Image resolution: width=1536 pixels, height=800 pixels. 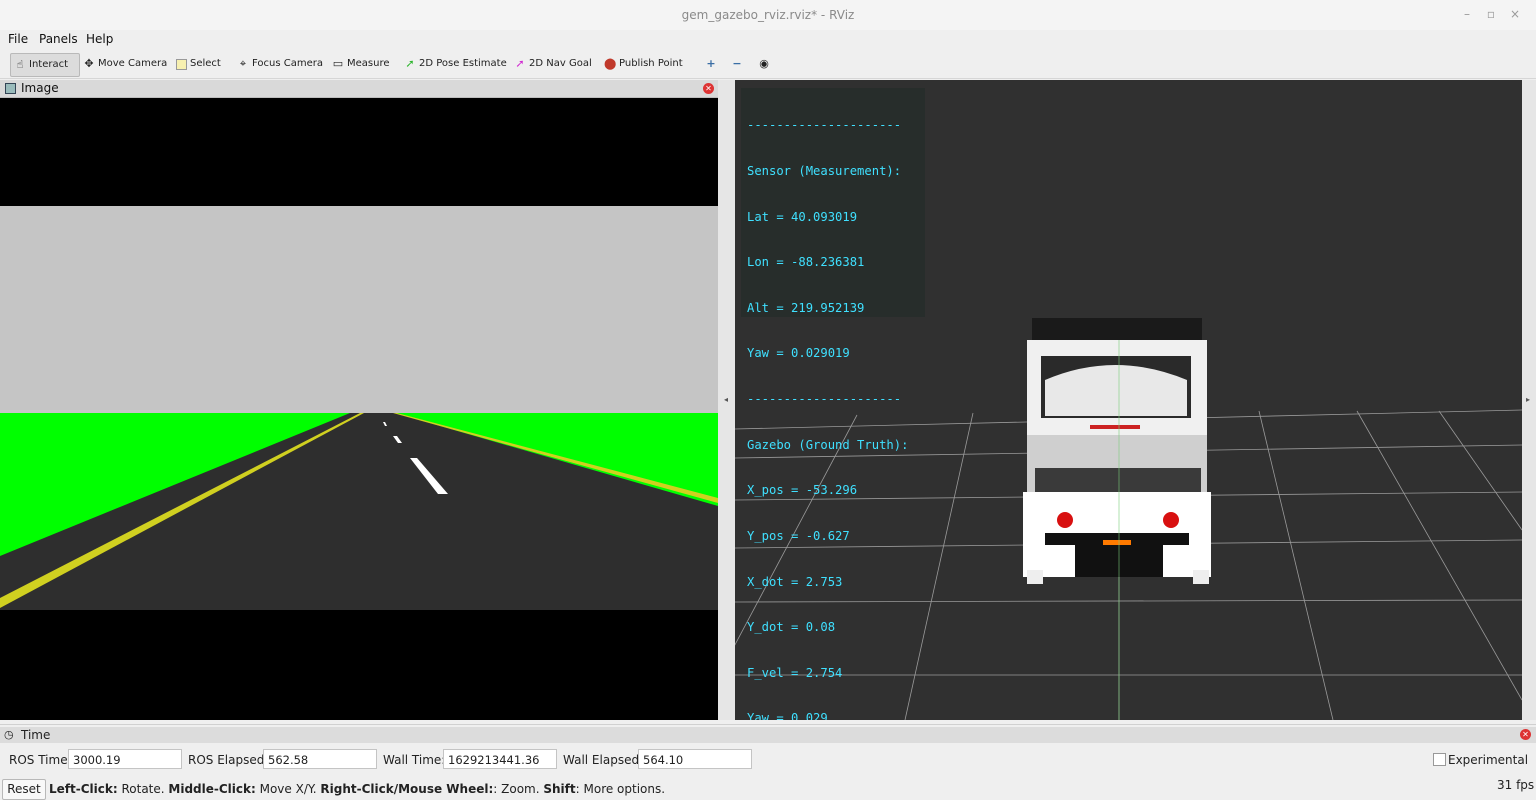 What do you see at coordinates (36, 735) in the screenshot?
I see `time-panel-title: Time` at bounding box center [36, 735].